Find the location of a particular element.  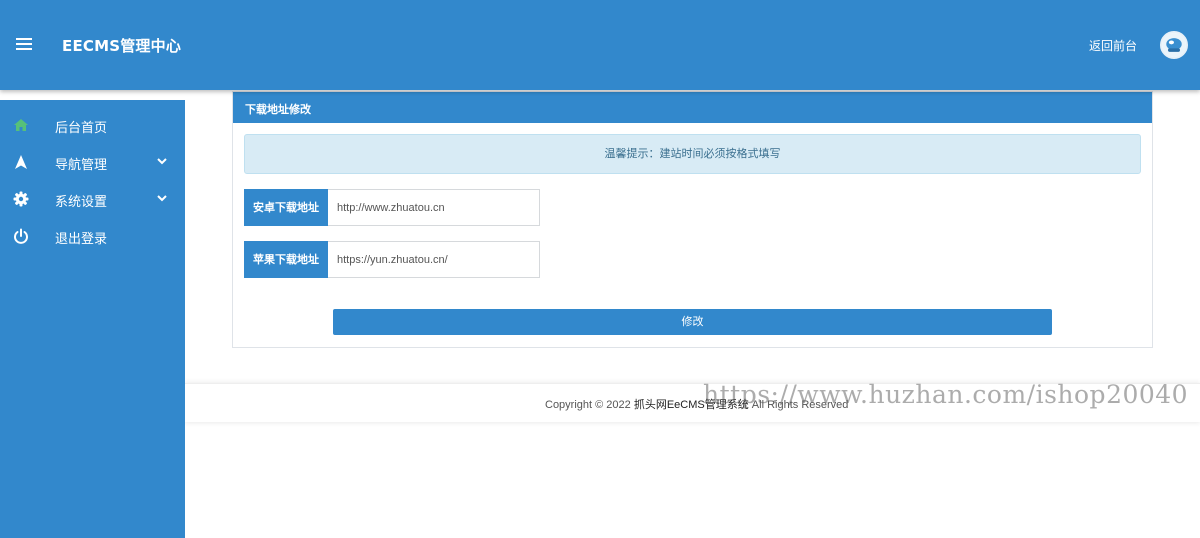

sidebar-item-label: 系统设置 is located at coordinates (81, 202).